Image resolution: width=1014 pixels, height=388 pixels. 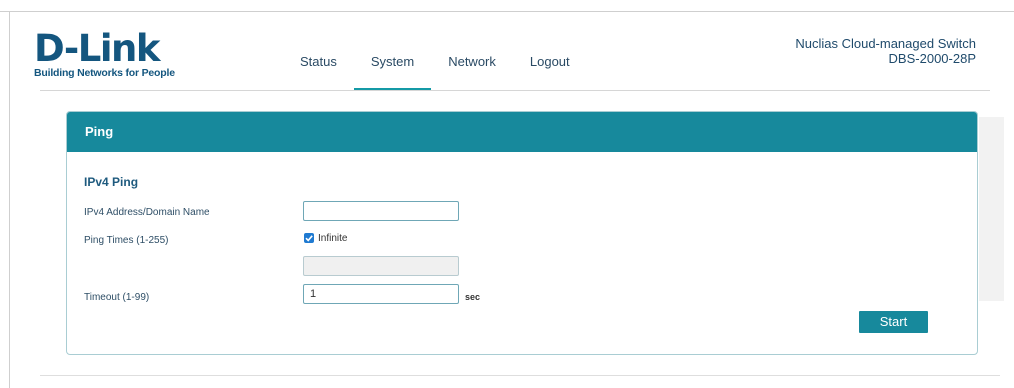 What do you see at coordinates (472, 61) in the screenshot?
I see `nav-network: Network` at bounding box center [472, 61].